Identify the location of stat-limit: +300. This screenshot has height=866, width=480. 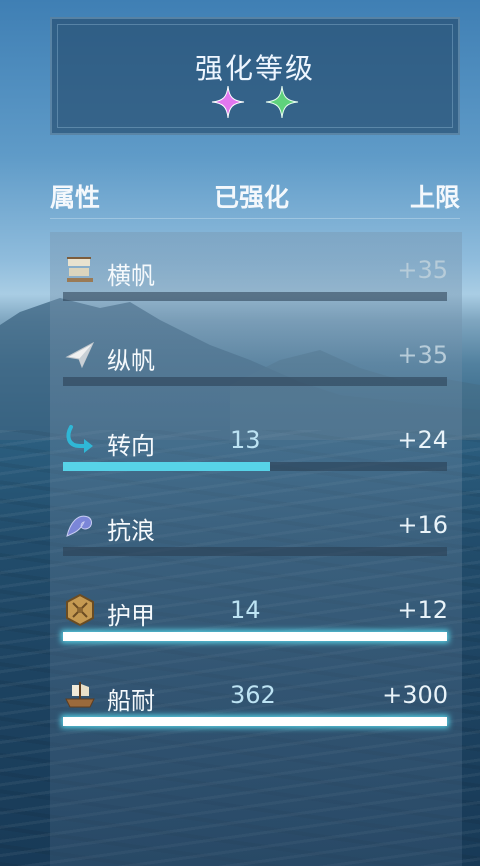
(415, 695).